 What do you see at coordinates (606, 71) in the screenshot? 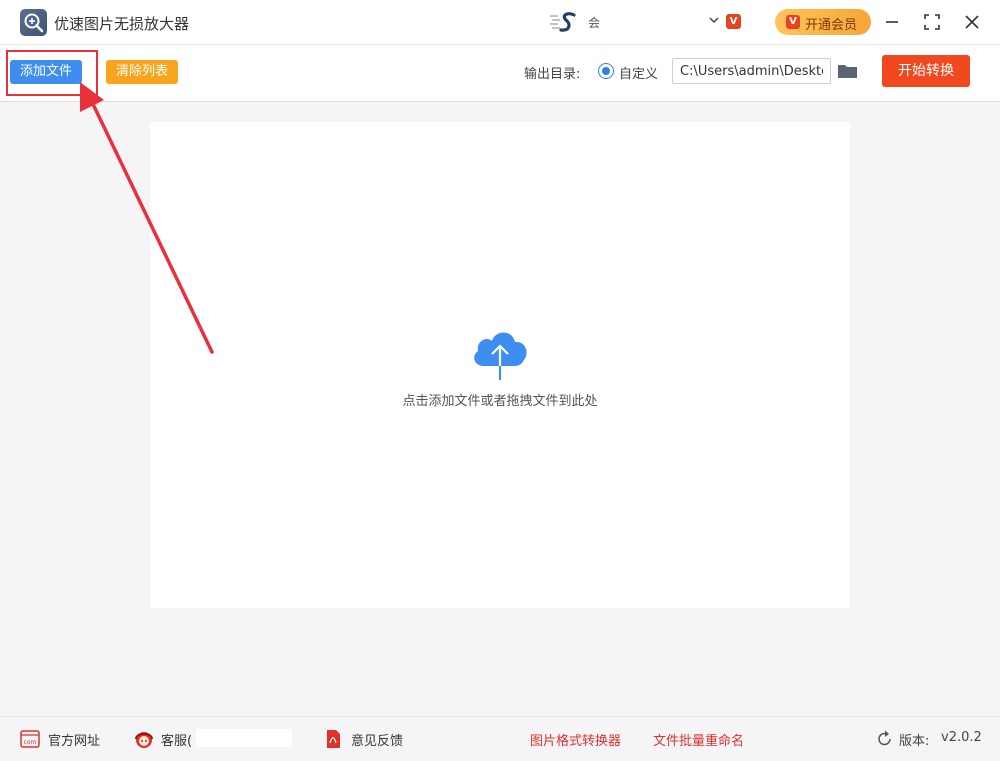
I see `custom-output-radio` at bounding box center [606, 71].